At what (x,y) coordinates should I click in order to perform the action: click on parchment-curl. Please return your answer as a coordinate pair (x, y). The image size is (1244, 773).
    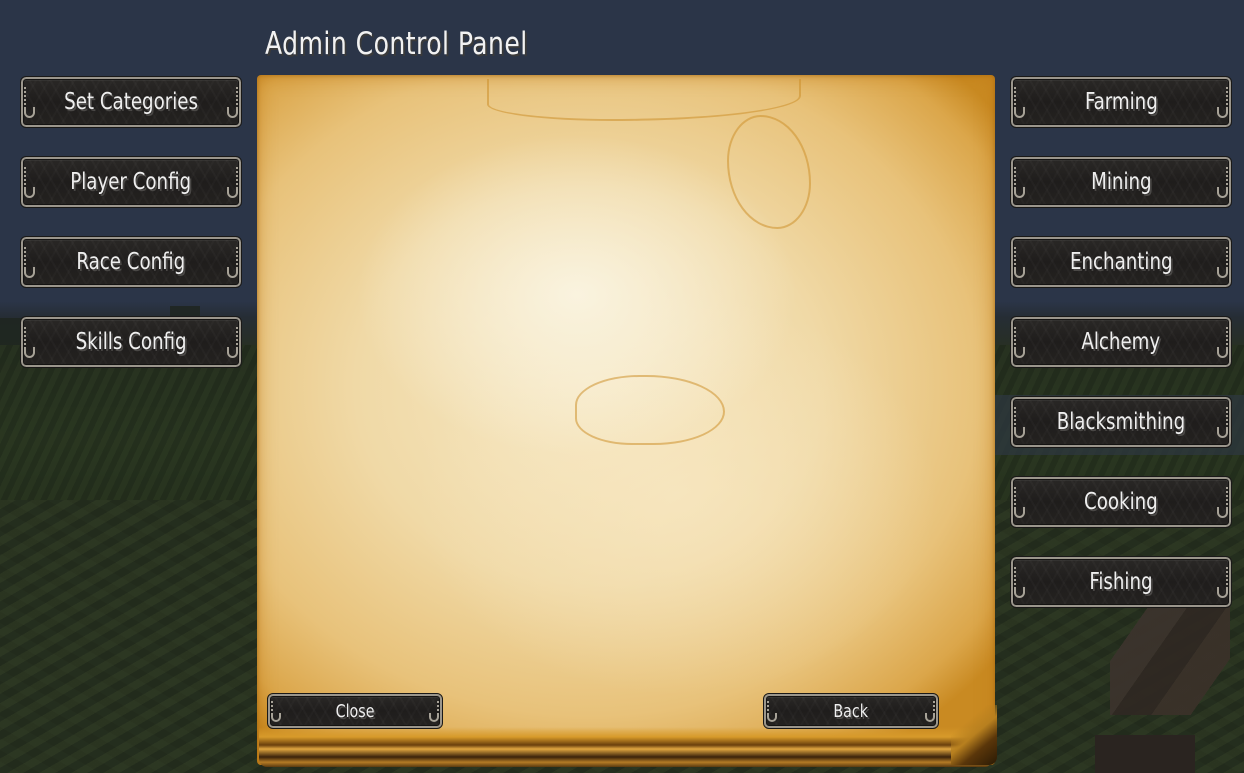
    Looking at the image, I should click on (974, 735).